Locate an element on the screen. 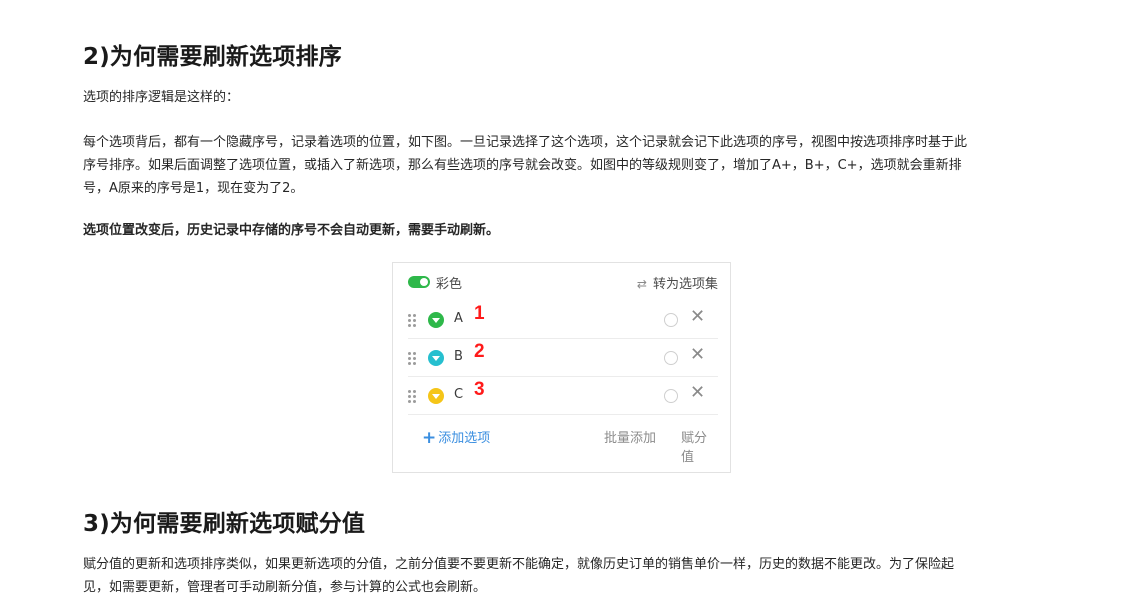  paragraph-line: 选项的排序逻辑是这样的： is located at coordinates (161, 97).